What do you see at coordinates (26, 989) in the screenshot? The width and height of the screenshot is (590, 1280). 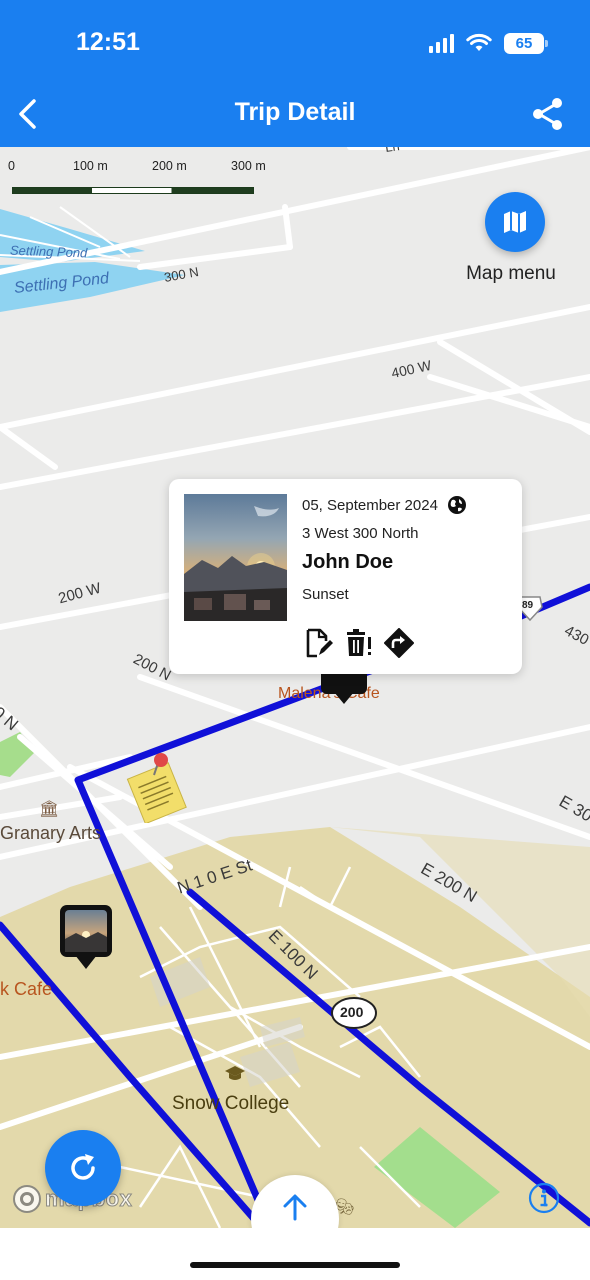 I see `poi-label: k Cafe` at bounding box center [26, 989].